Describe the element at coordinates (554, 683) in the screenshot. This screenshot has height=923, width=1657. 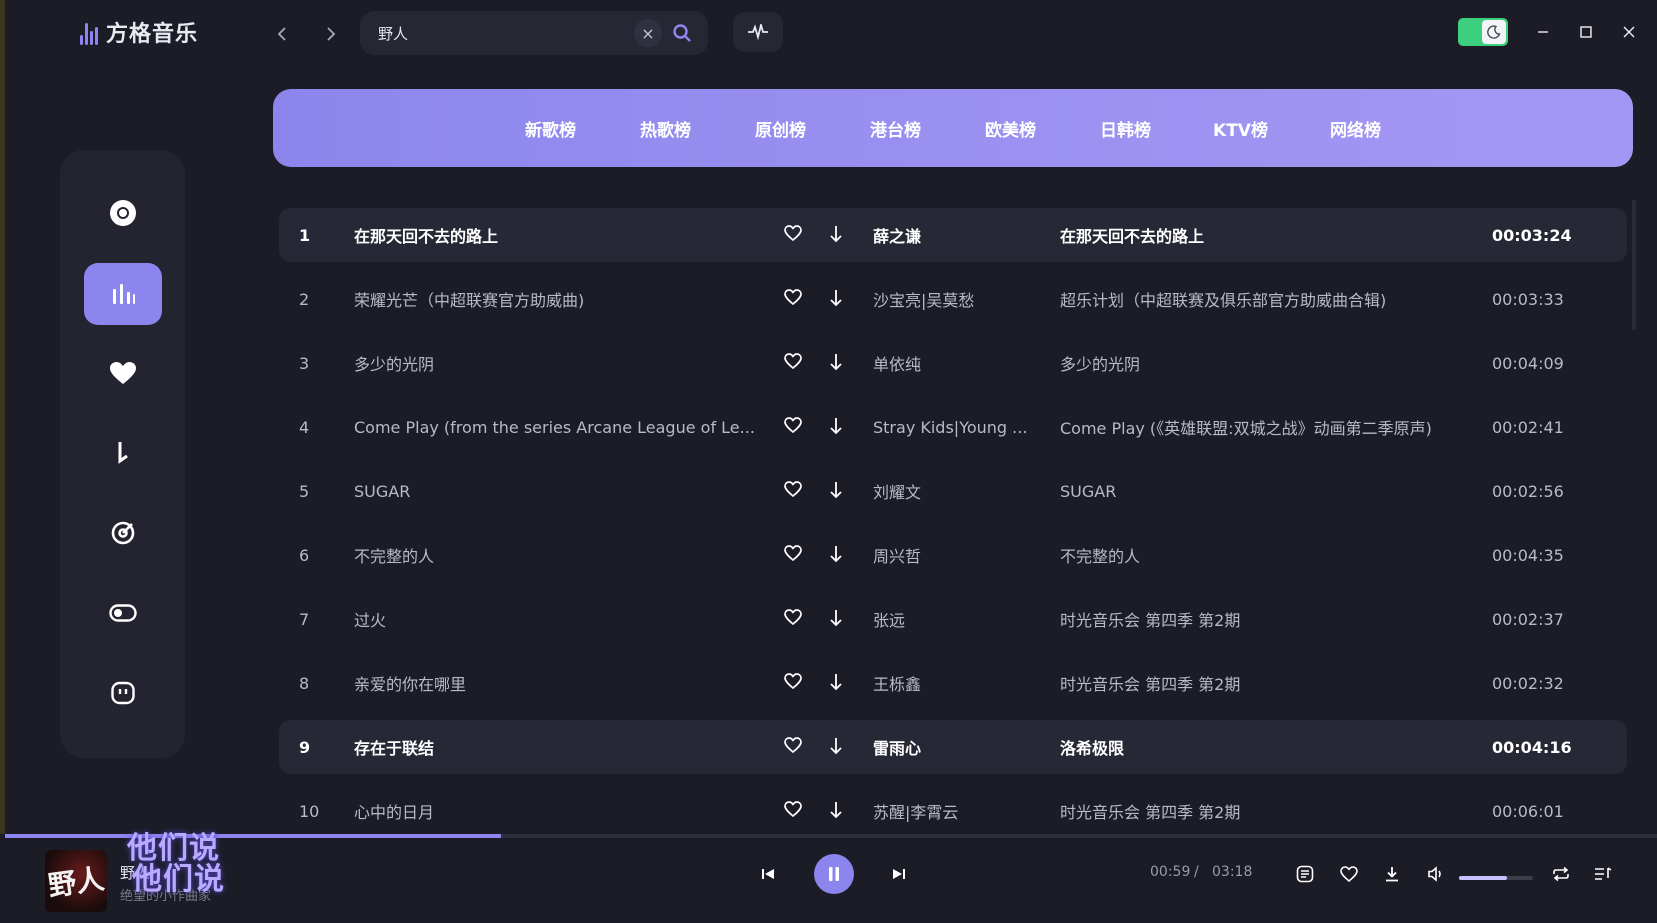
I see `track-title: 亲爱的你在哪里` at that location.